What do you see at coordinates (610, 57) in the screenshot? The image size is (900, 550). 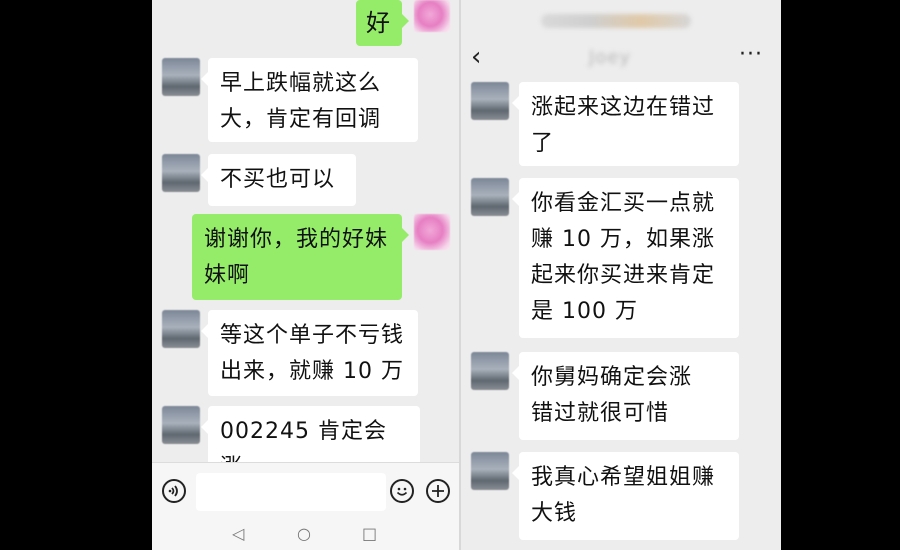 I see `contact-name: Joey` at bounding box center [610, 57].